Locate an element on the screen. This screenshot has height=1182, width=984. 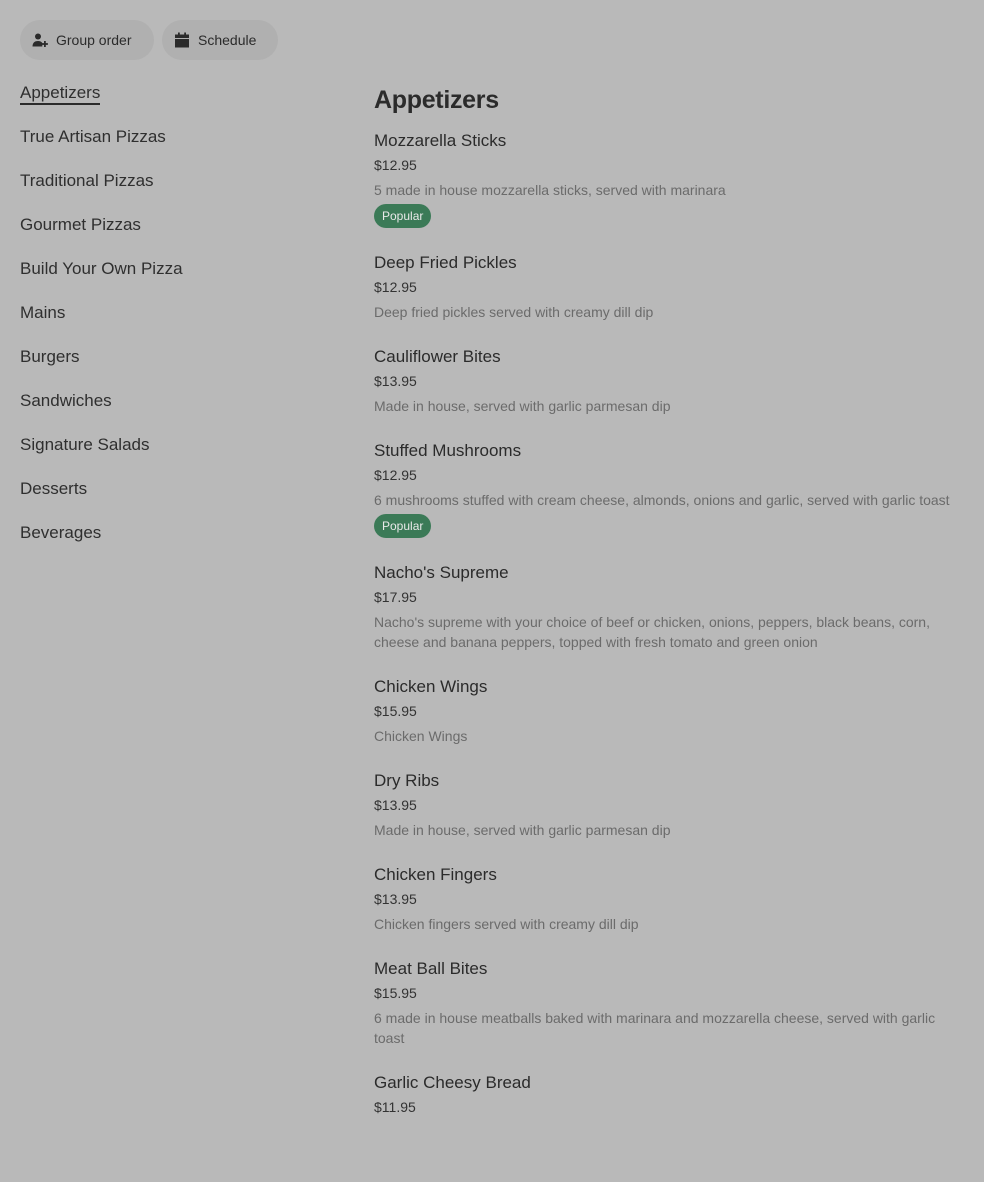
category-label: Appetizers is located at coordinates (60, 94).